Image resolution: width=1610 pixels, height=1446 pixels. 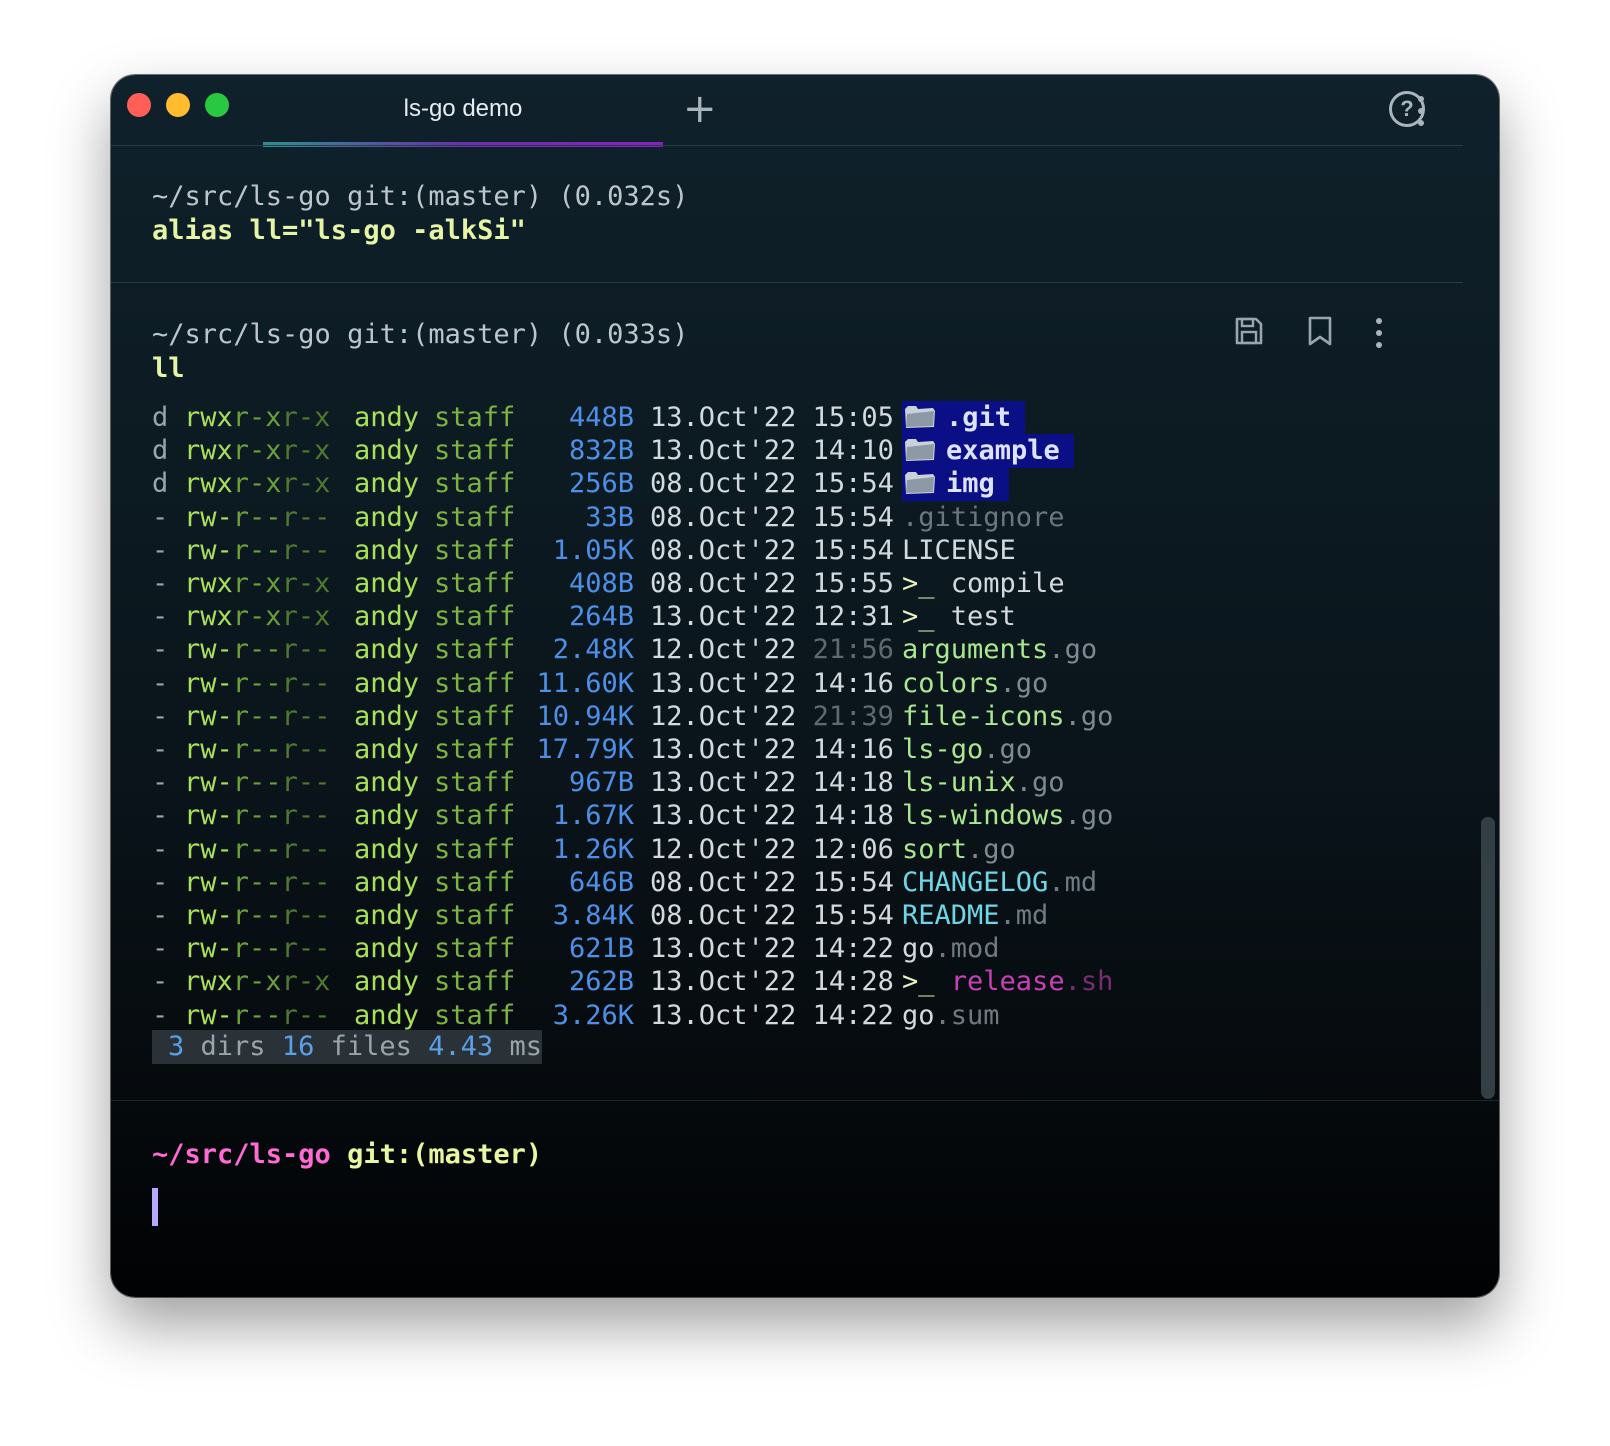 I want to click on window-menu-icon, so click(x=1421, y=114).